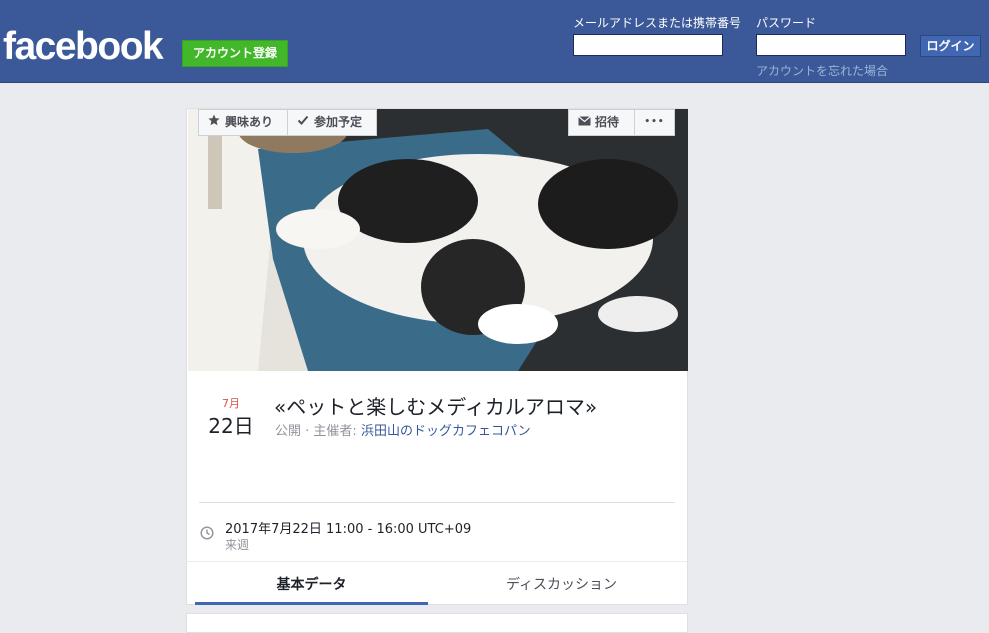 The image size is (989, 633). Describe the element at coordinates (311, 603) in the screenshot. I see `active-tab-indicator` at that location.